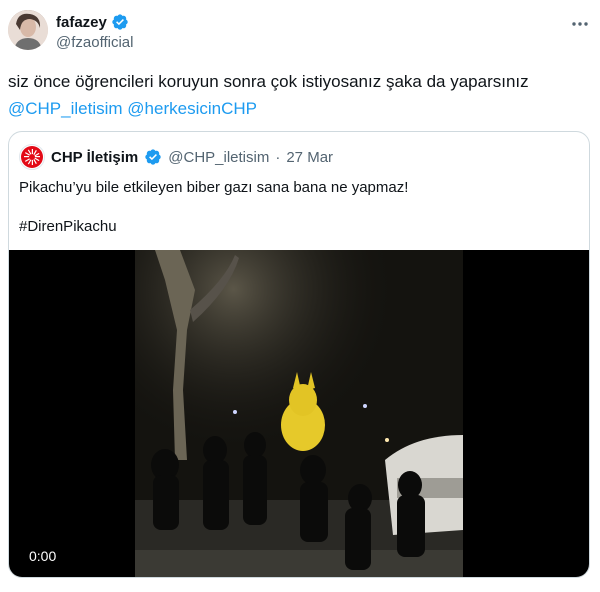 The height and width of the screenshot is (592, 600). Describe the element at coordinates (580, 26) in the screenshot. I see `more-options-icon` at that location.